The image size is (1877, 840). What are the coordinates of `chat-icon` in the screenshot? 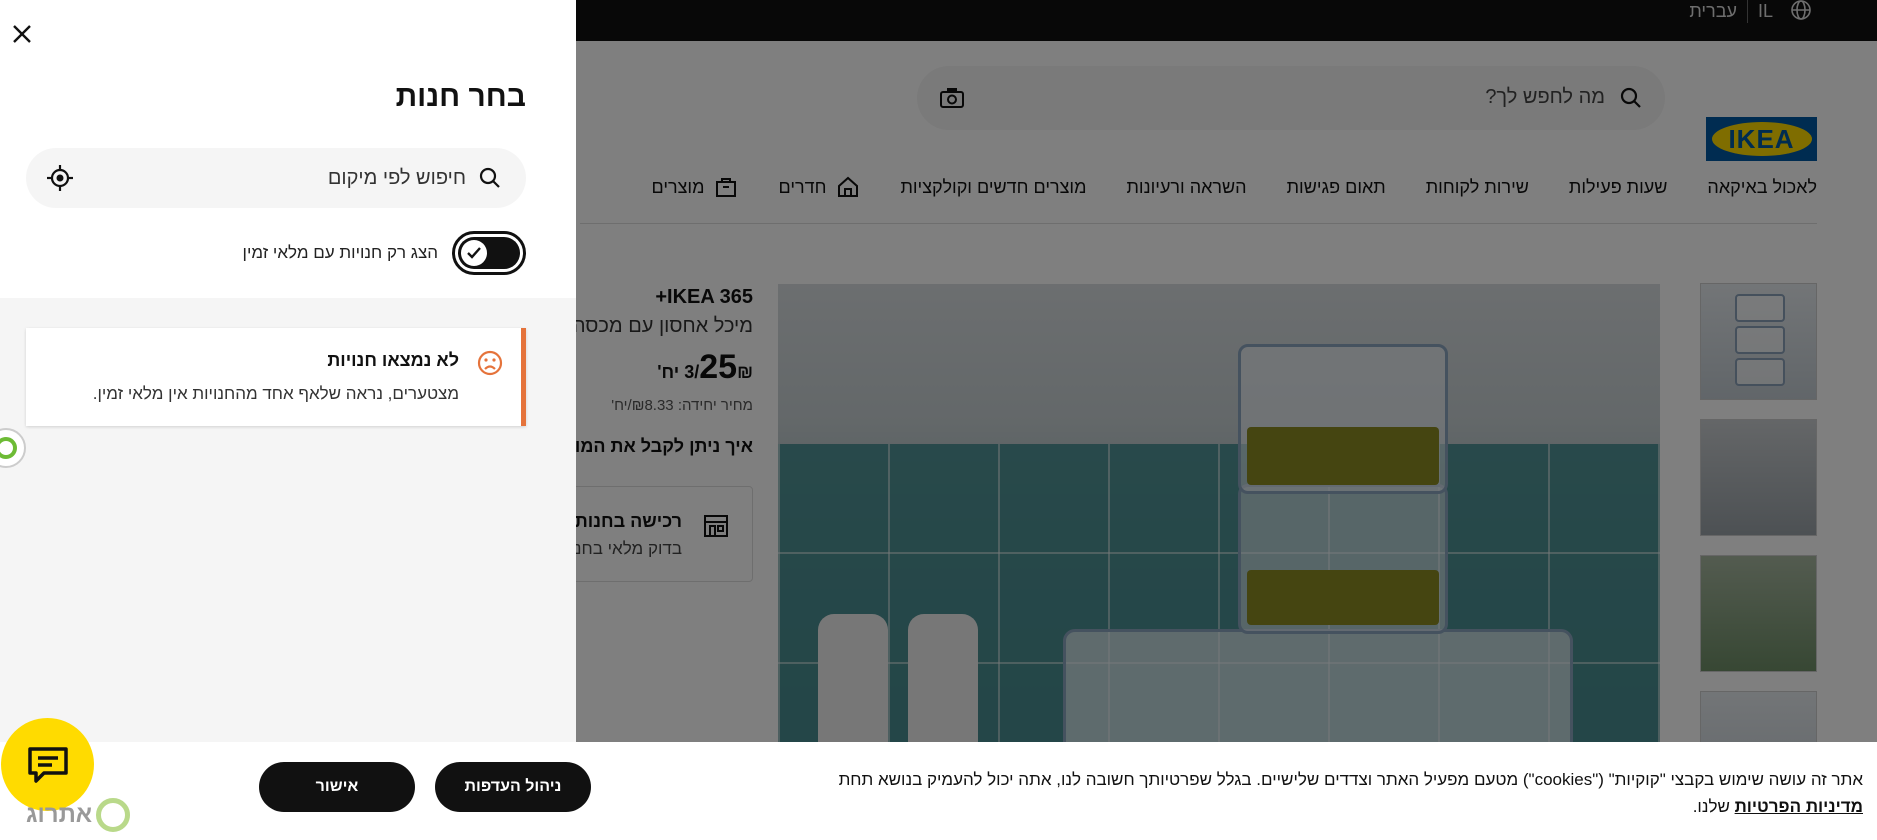 It's located at (47, 764).